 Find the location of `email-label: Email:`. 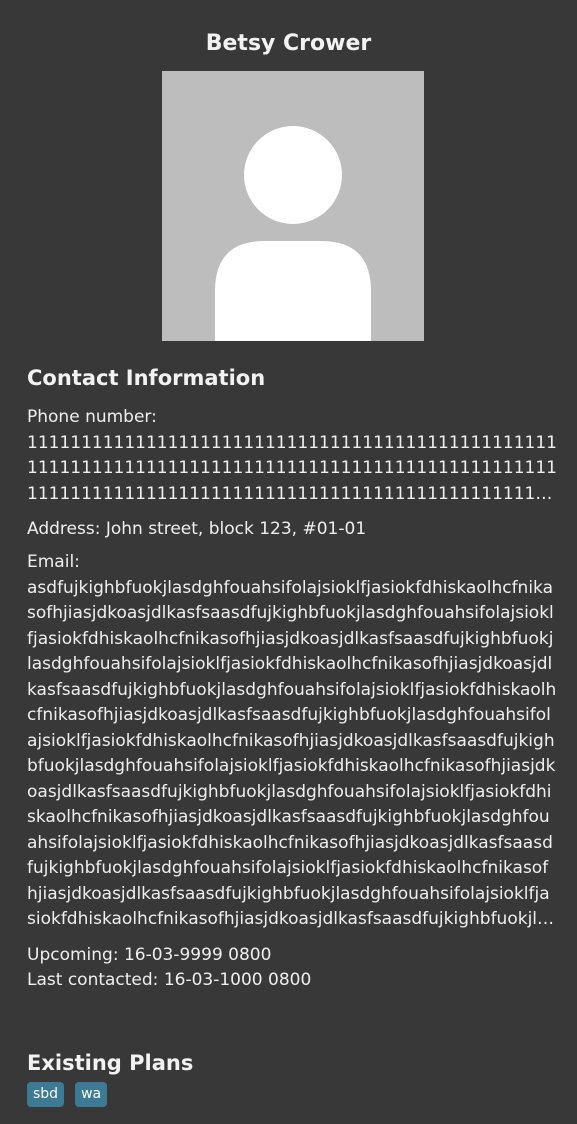

email-label: Email: is located at coordinates (53, 562).